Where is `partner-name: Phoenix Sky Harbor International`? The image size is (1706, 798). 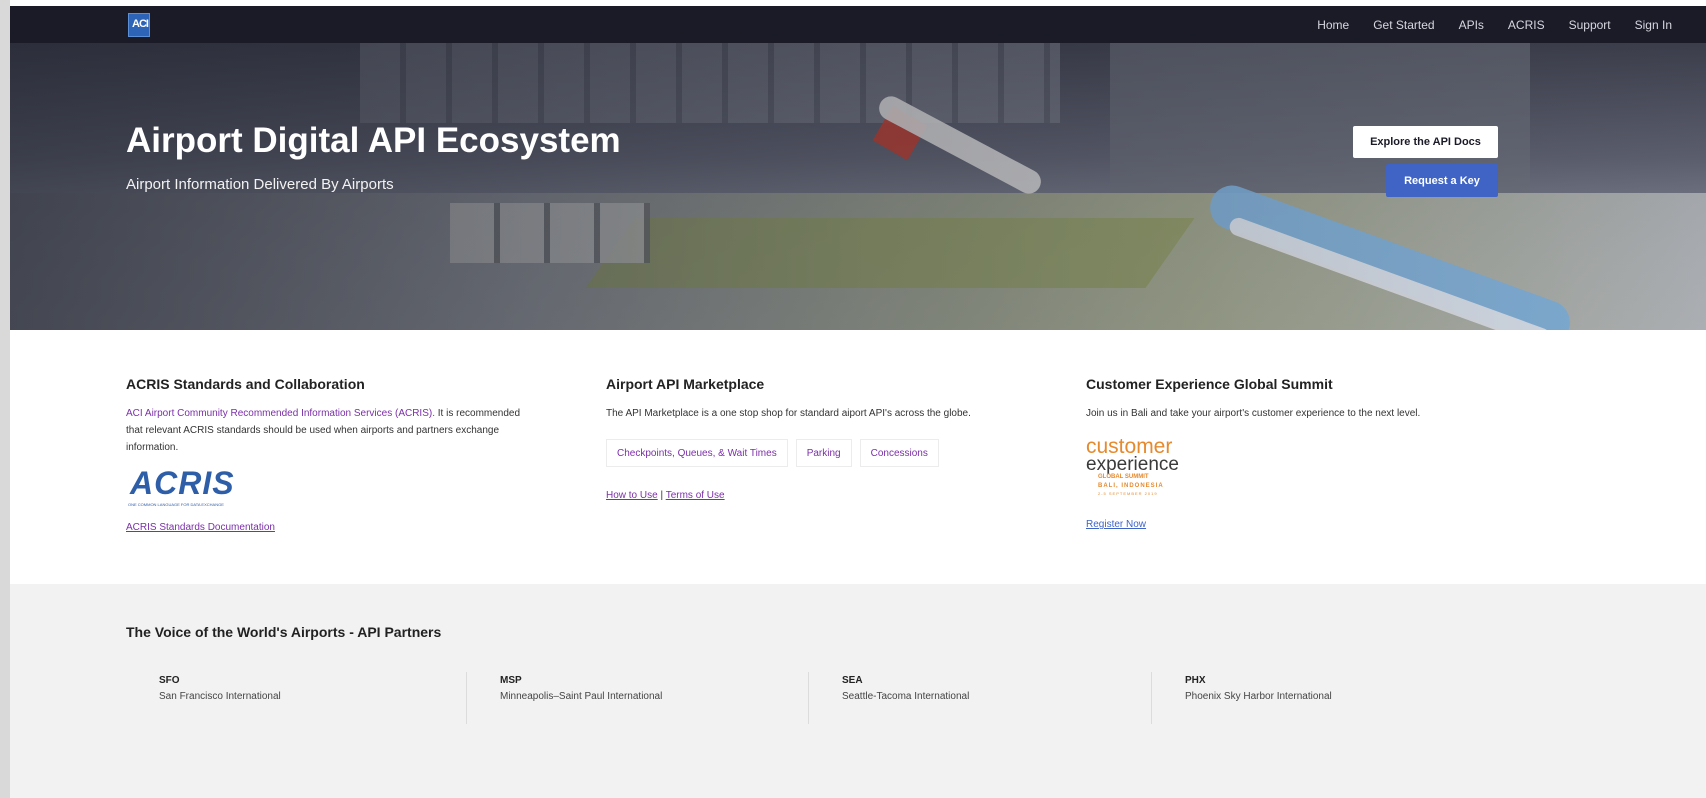
partner-name: Phoenix Sky Harbor International is located at coordinates (1258, 696).